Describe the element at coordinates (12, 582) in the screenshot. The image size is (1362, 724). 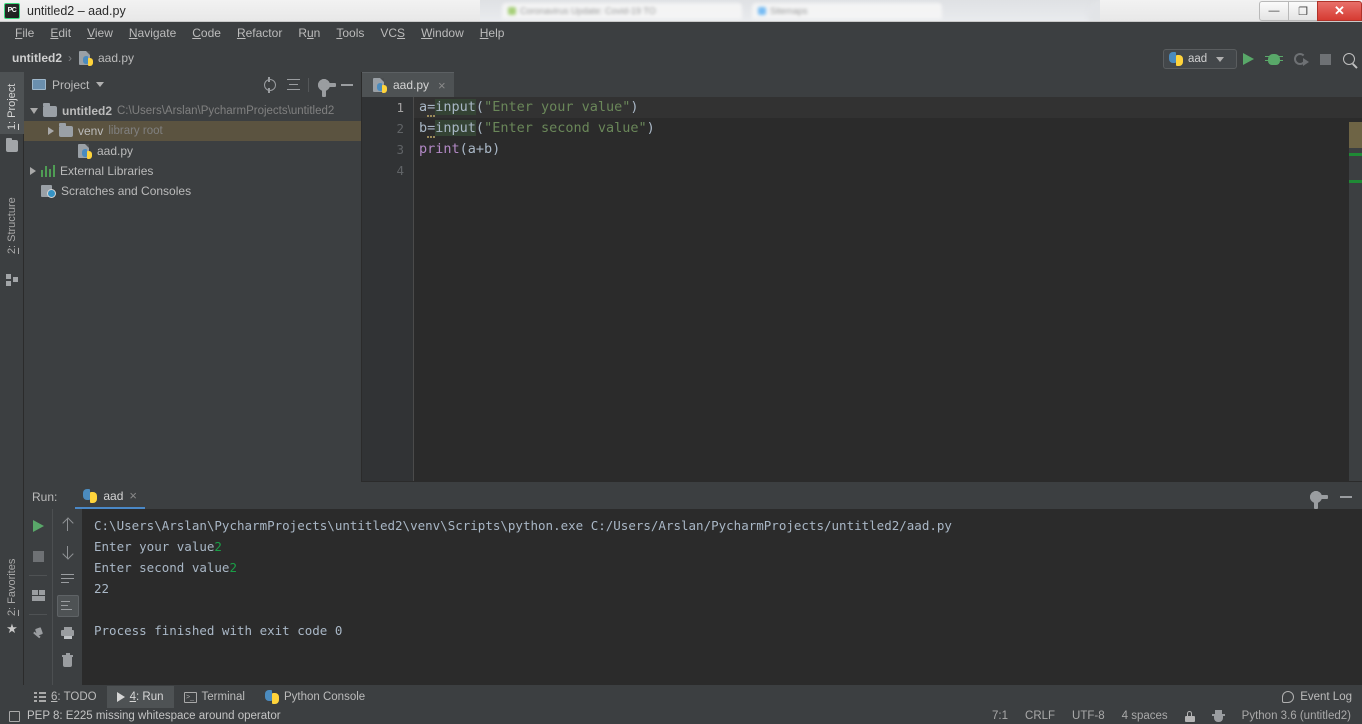
I see `sidebar-tab-favorites: 2: Favorites` at that location.